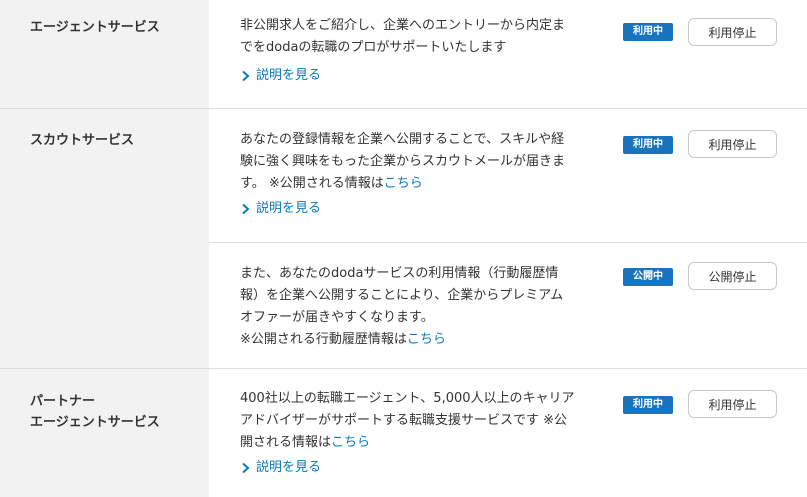 The width and height of the screenshot is (807, 497). I want to click on behavior-info-stop-button: 公開停止, so click(732, 276).